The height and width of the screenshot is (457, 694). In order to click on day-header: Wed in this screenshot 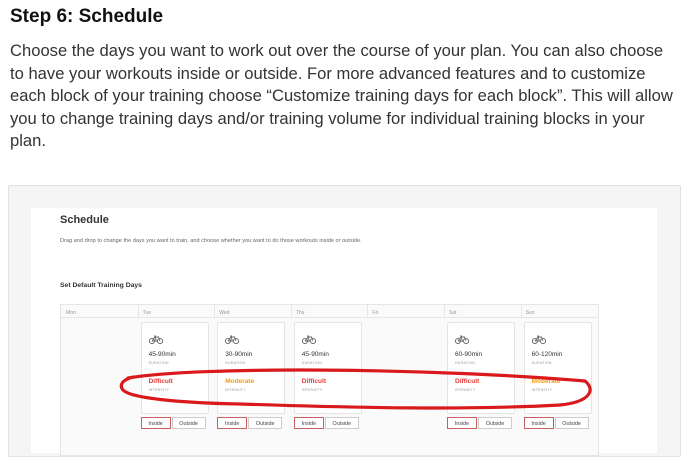, I will do `click(224, 313)`.